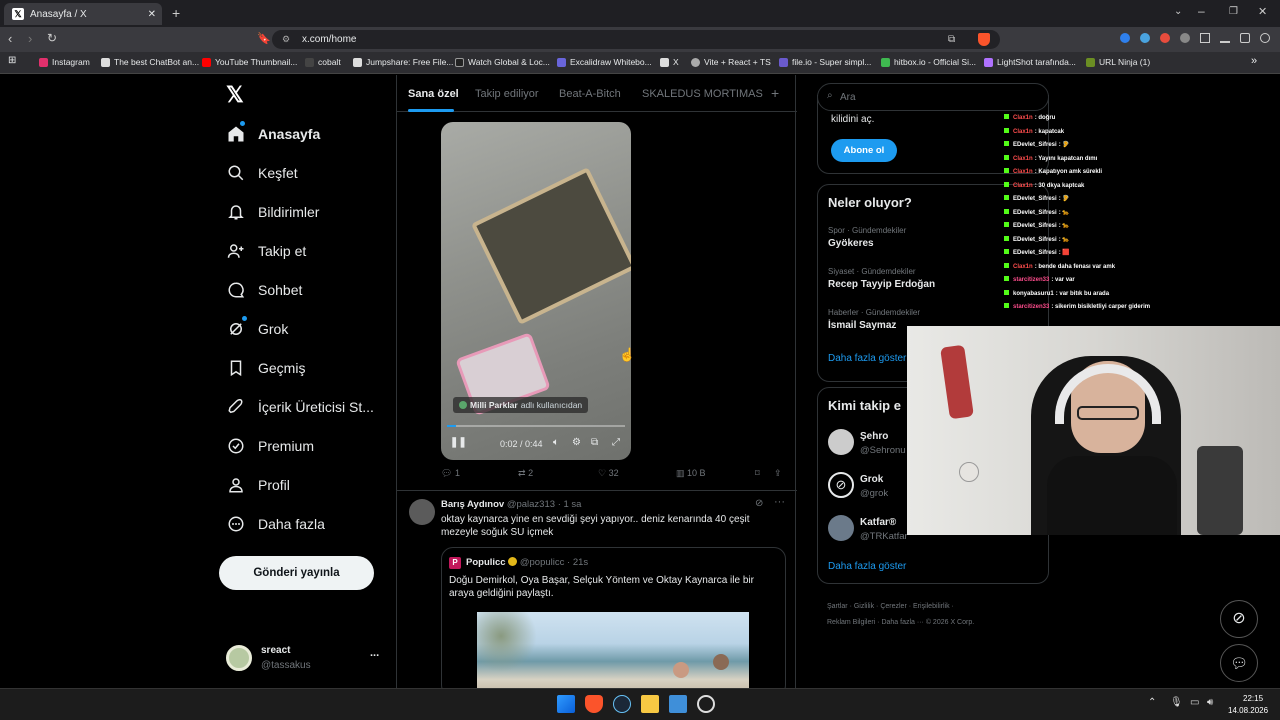 The height and width of the screenshot is (720, 1280). What do you see at coordinates (594, 442) in the screenshot?
I see `picture-in-picture-icon: ⧉` at bounding box center [594, 442].